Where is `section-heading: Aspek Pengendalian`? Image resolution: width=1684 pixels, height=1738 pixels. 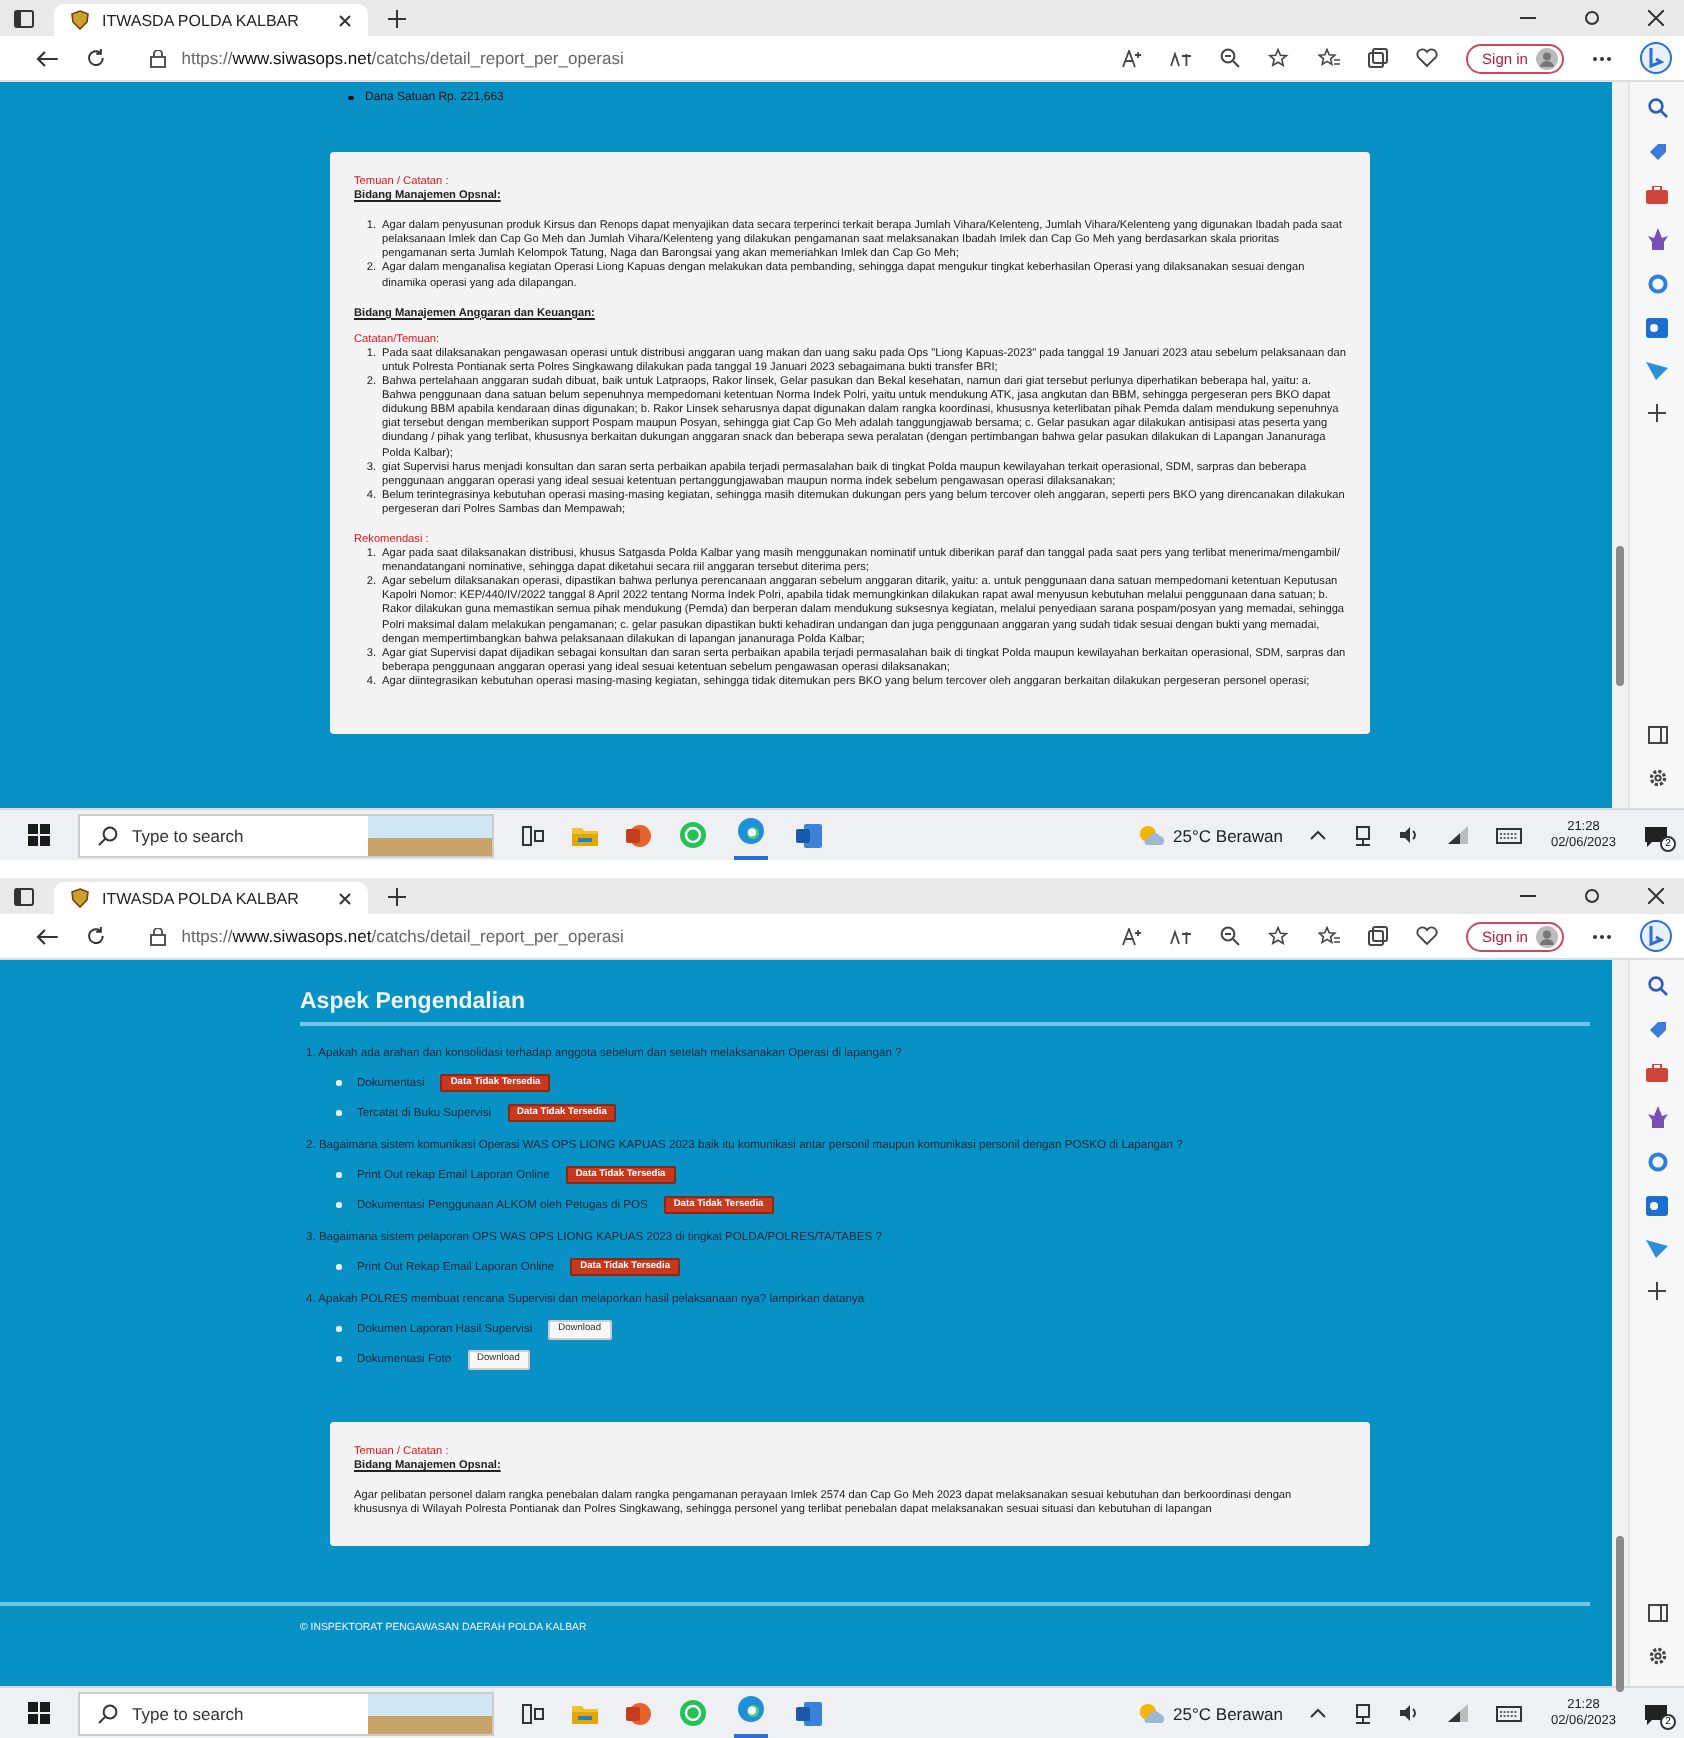 section-heading: Aspek Pengendalian is located at coordinates (413, 1002).